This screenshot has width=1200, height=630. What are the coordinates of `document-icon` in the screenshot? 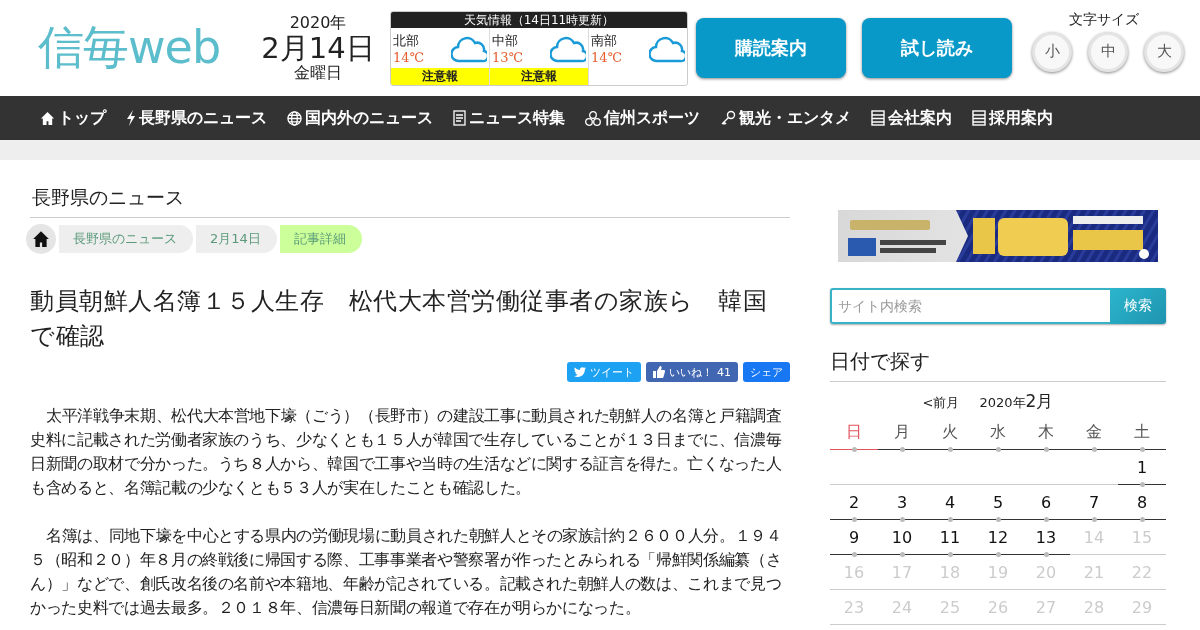 It's located at (459, 118).